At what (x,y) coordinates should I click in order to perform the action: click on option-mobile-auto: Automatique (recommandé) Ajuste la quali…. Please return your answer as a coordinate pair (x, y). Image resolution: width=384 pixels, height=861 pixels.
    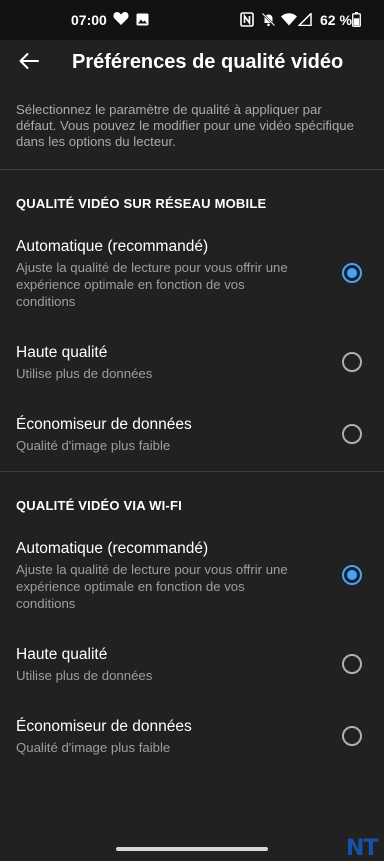
    Looking at the image, I should click on (192, 274).